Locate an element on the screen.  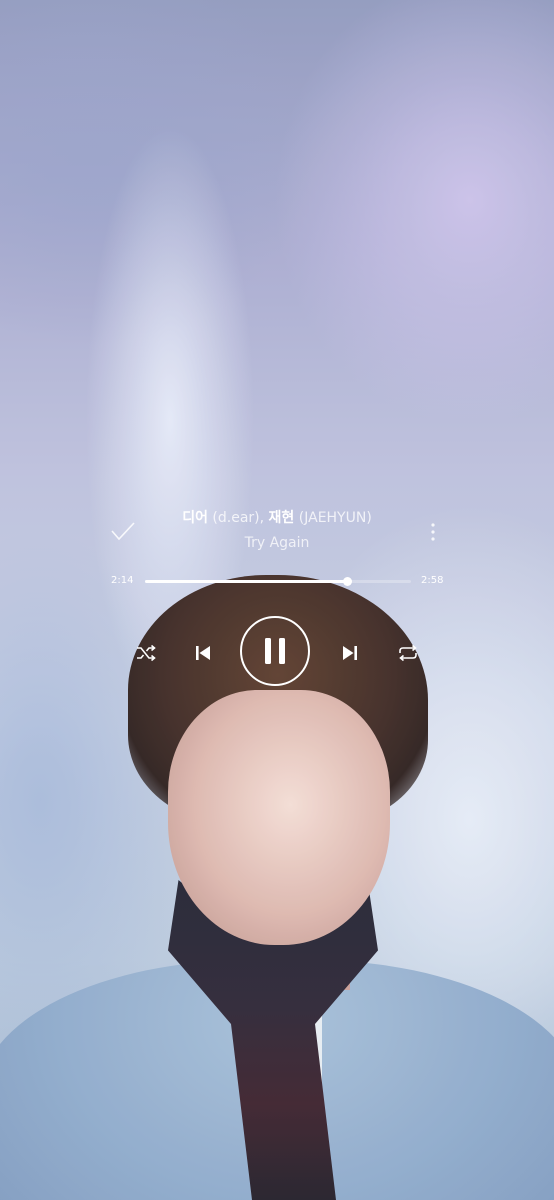
next-button is located at coordinates (350, 653).